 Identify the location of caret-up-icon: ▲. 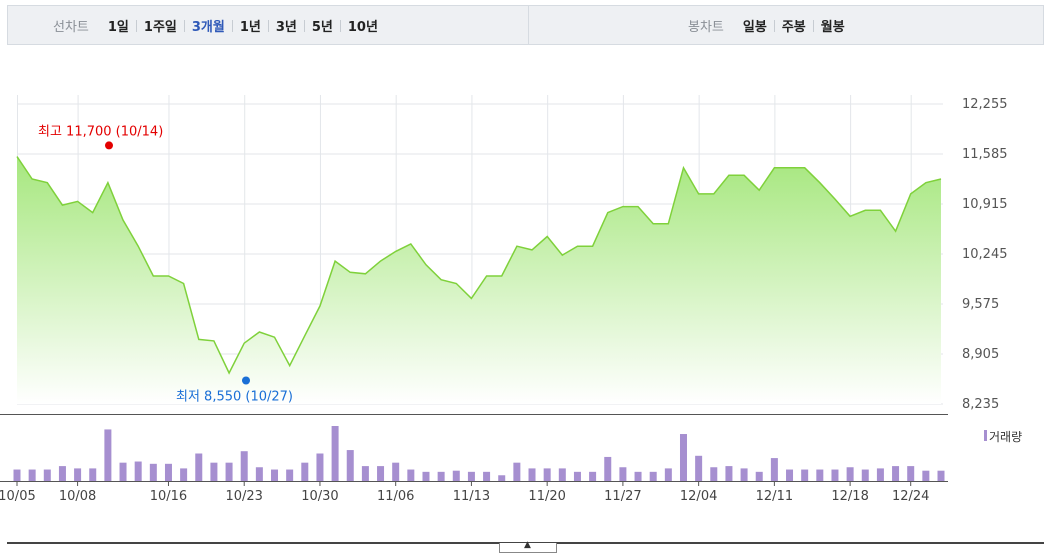
(527, 545).